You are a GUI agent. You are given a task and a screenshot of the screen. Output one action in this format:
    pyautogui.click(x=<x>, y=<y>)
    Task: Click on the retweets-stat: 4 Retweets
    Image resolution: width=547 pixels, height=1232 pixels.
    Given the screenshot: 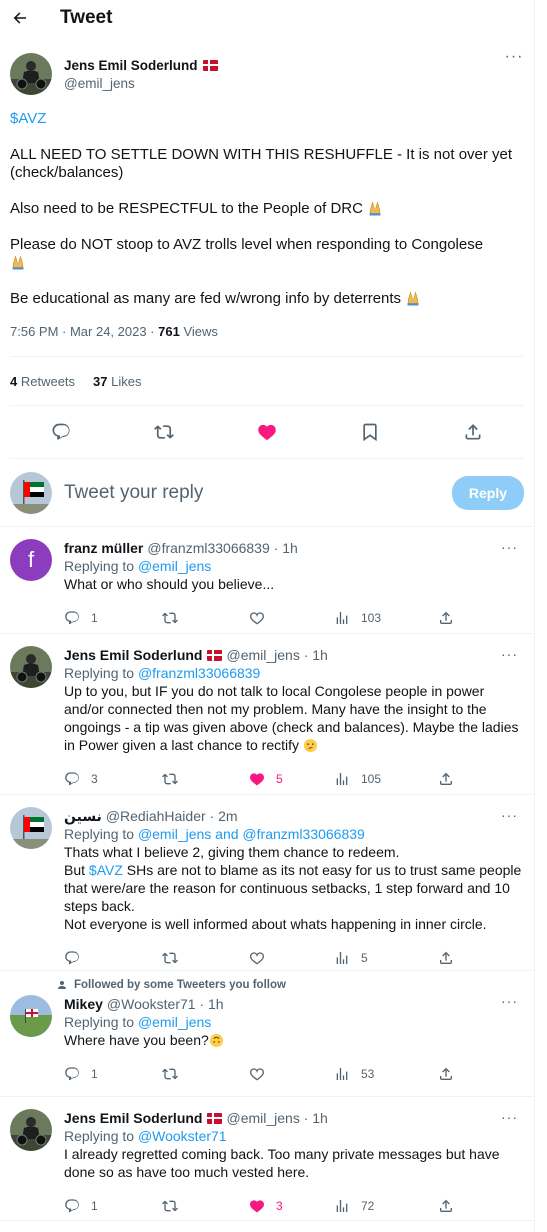 What is the action you would take?
    pyautogui.click(x=42, y=381)
    